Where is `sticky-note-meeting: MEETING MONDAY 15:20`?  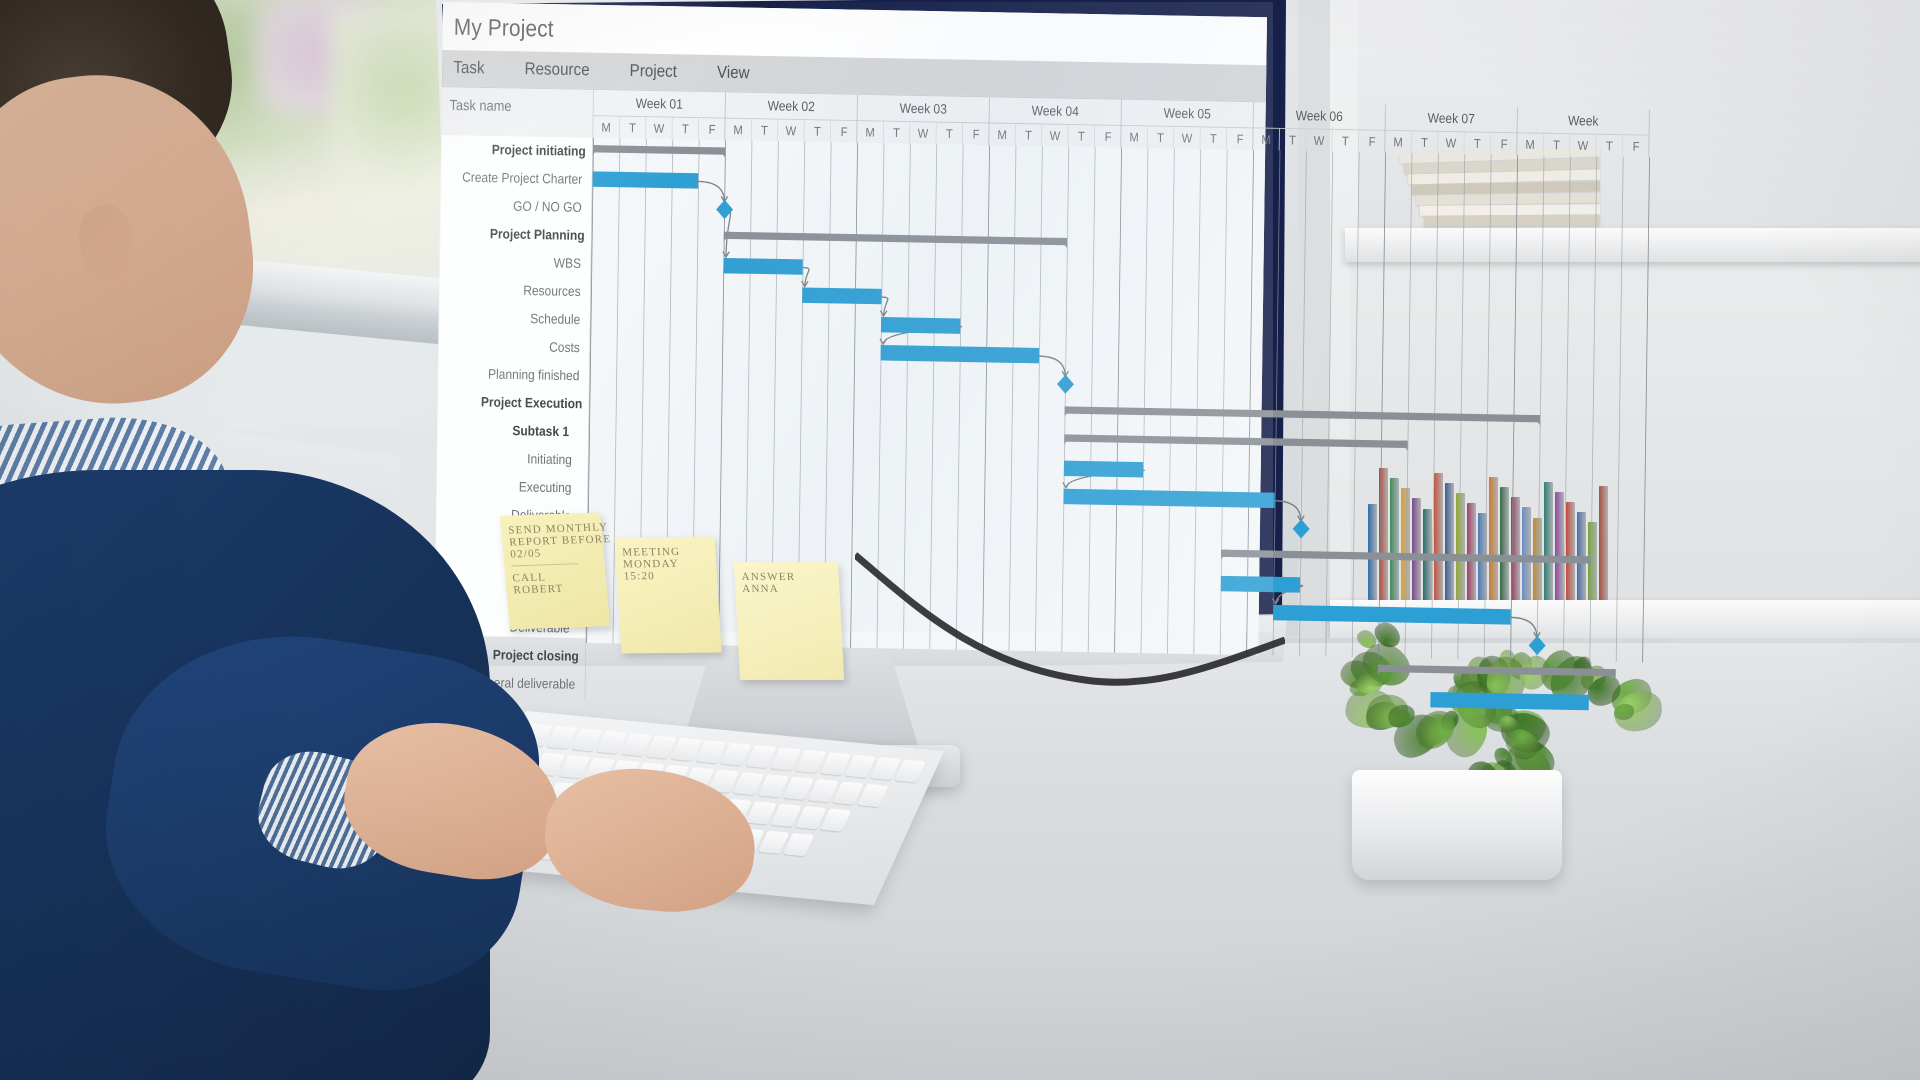
sticky-note-meeting: MEETING MONDAY 15:20 is located at coordinates (668, 595).